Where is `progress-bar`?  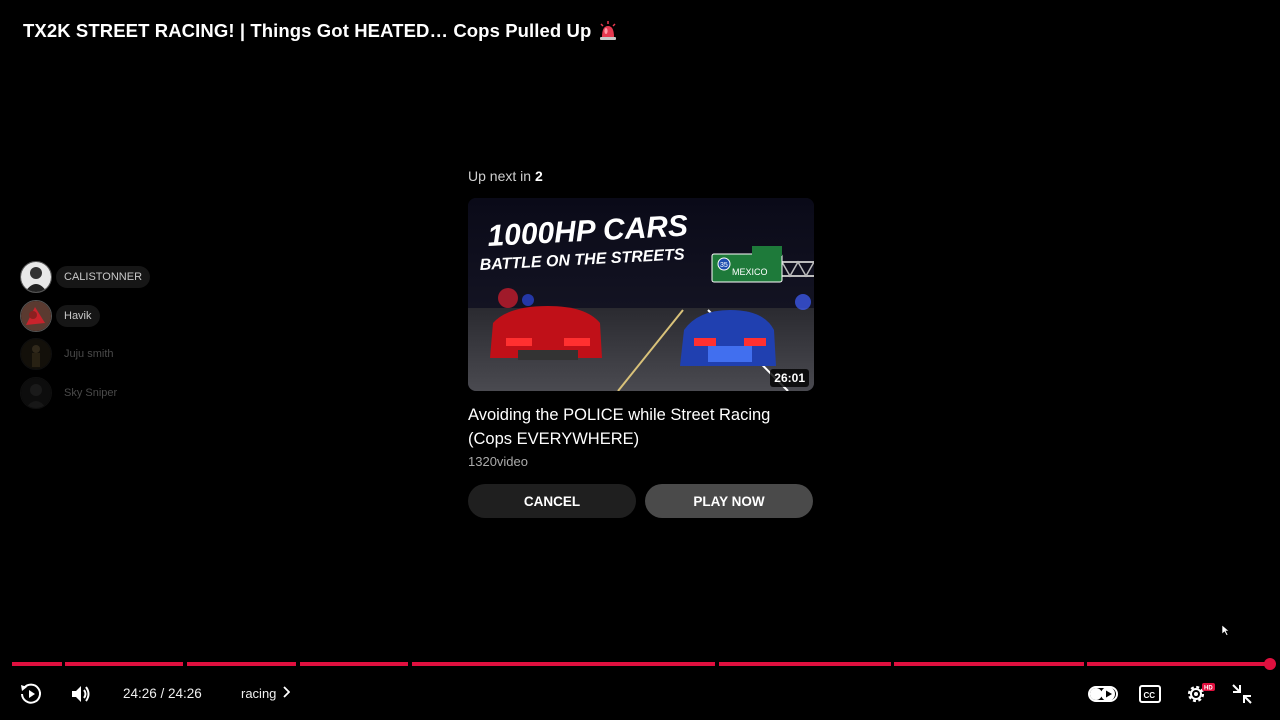 progress-bar is located at coordinates (640, 664).